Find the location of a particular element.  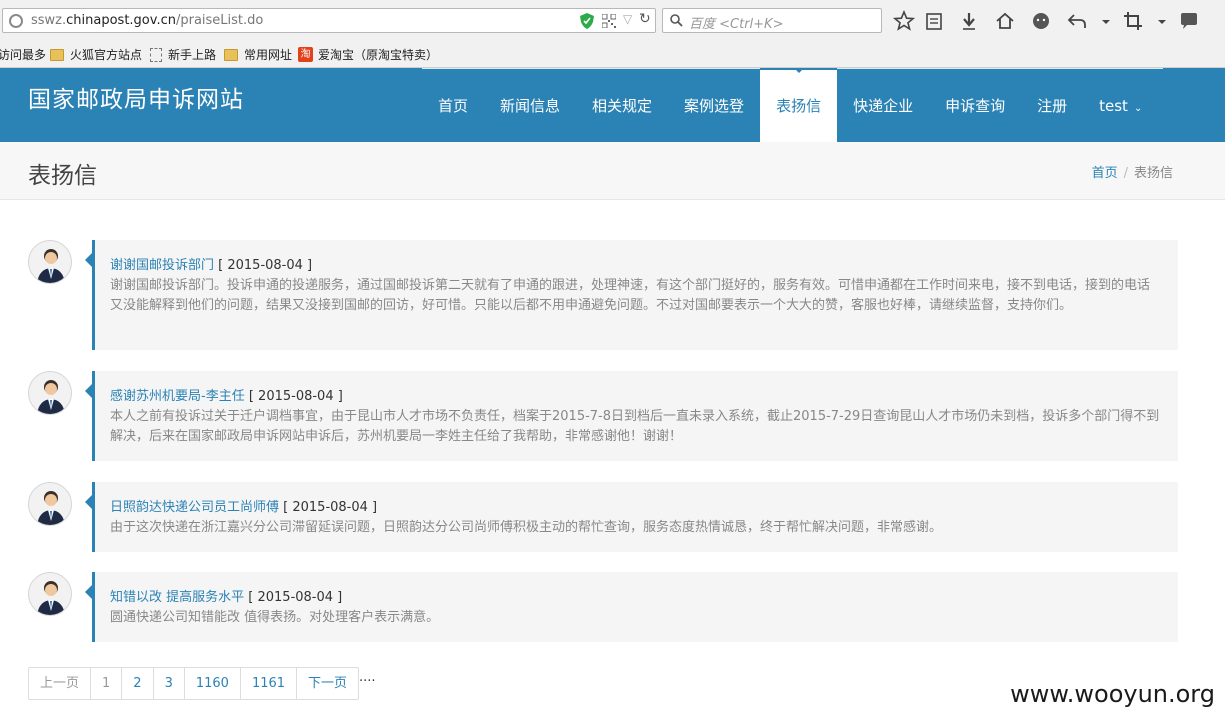

undo-icon is located at coordinates (1077, 21).